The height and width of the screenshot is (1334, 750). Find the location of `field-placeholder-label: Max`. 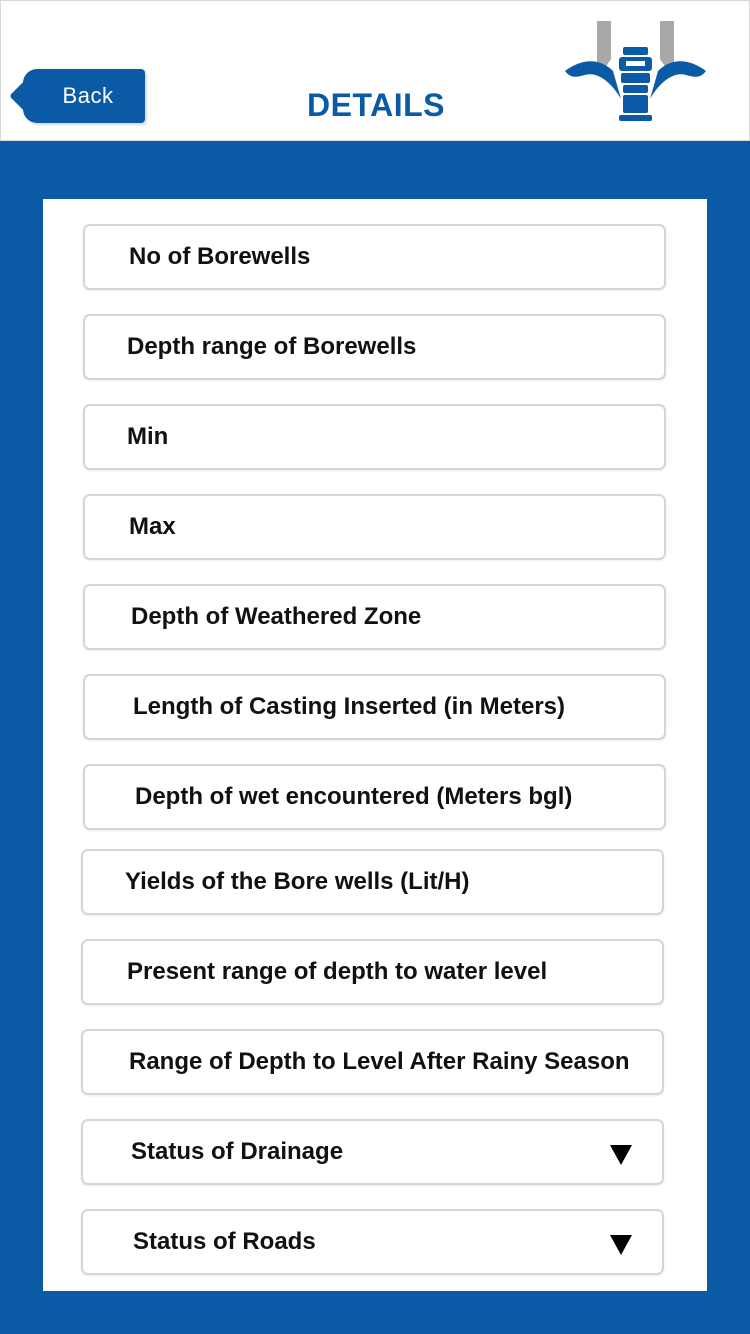

field-placeholder-label: Max is located at coordinates (152, 526).